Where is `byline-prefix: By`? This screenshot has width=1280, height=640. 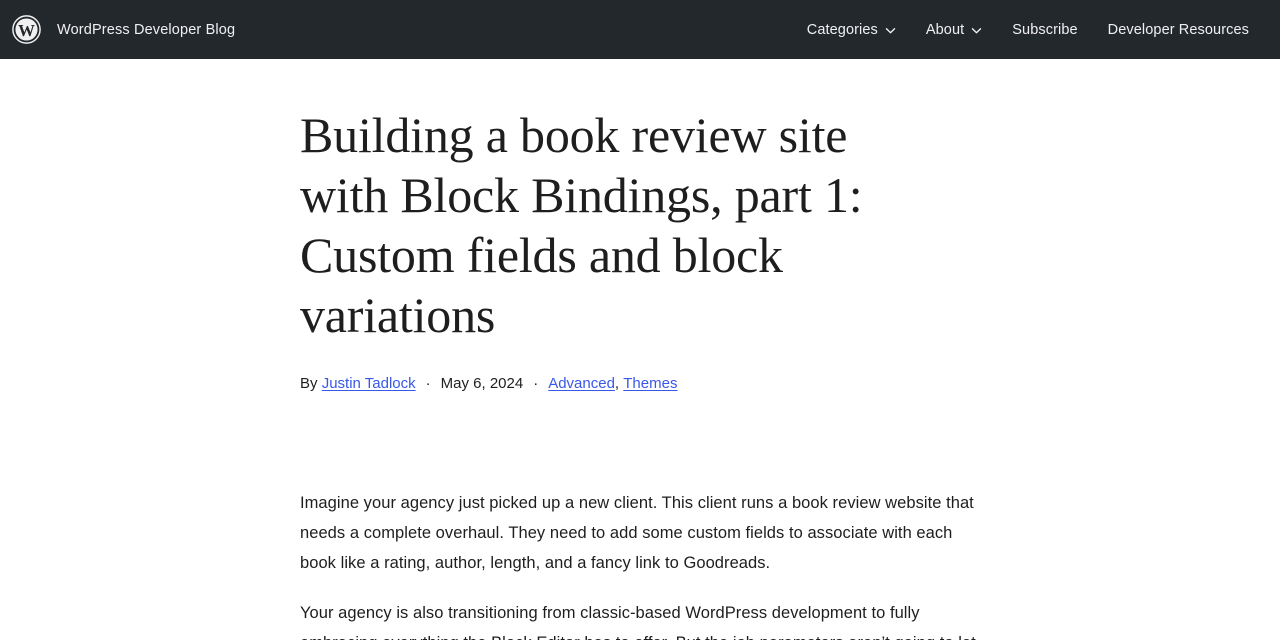 byline-prefix: By is located at coordinates (309, 383).